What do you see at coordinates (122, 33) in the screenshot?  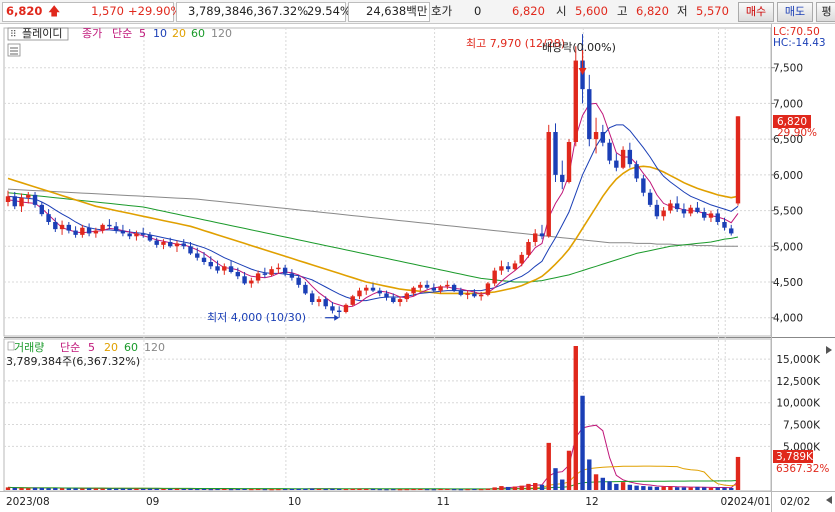 I see `indicator-type: 단순` at bounding box center [122, 33].